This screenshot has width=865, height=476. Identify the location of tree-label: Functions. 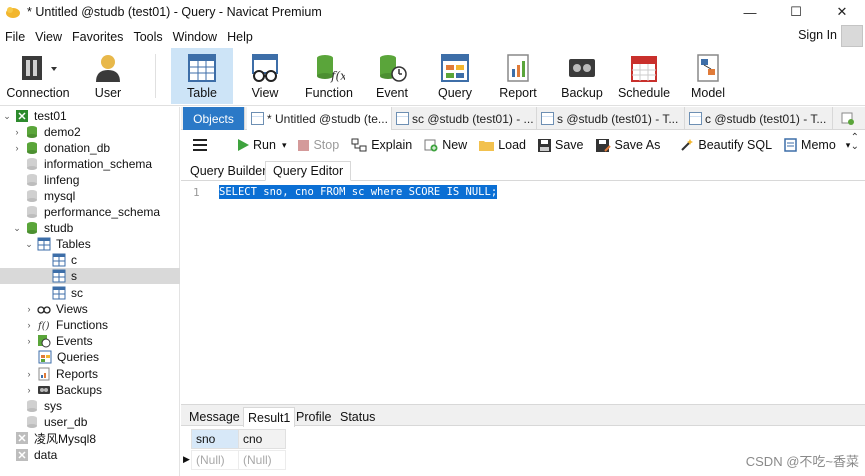
(82, 325).